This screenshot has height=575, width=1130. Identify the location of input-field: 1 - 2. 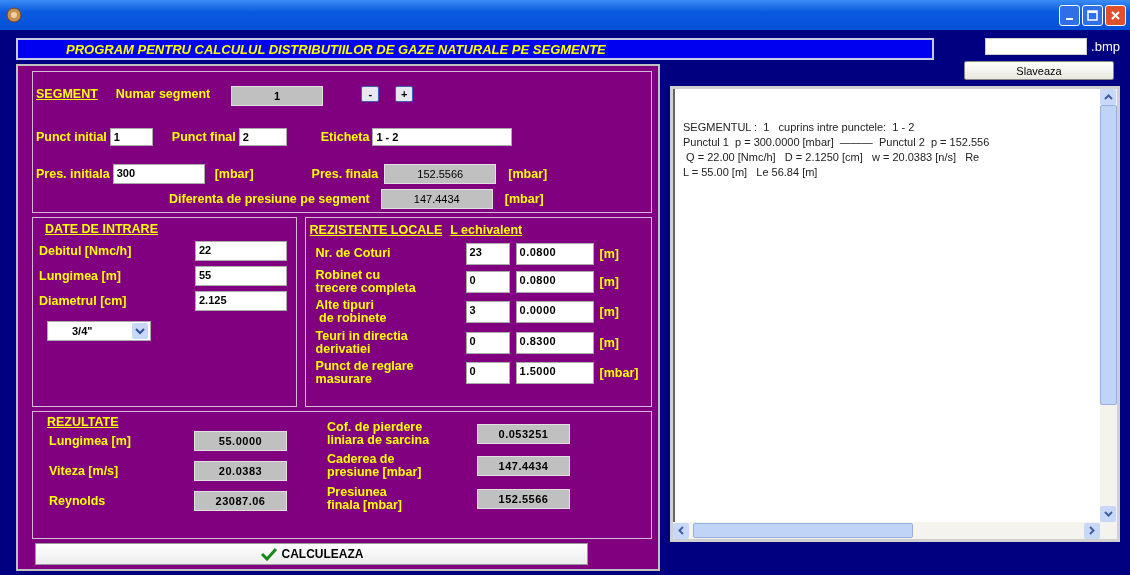
(442, 137).